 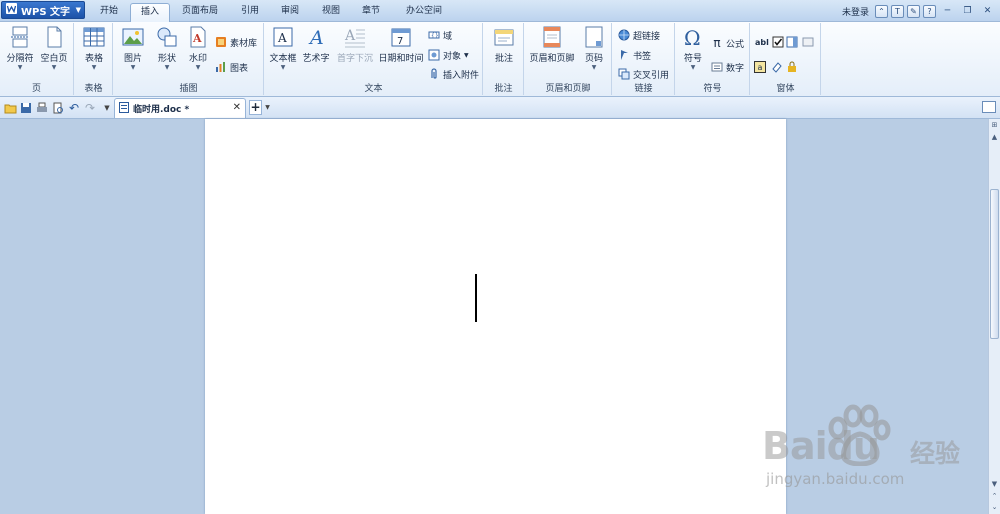 What do you see at coordinates (42, 108) in the screenshot?
I see `print-icon` at bounding box center [42, 108].